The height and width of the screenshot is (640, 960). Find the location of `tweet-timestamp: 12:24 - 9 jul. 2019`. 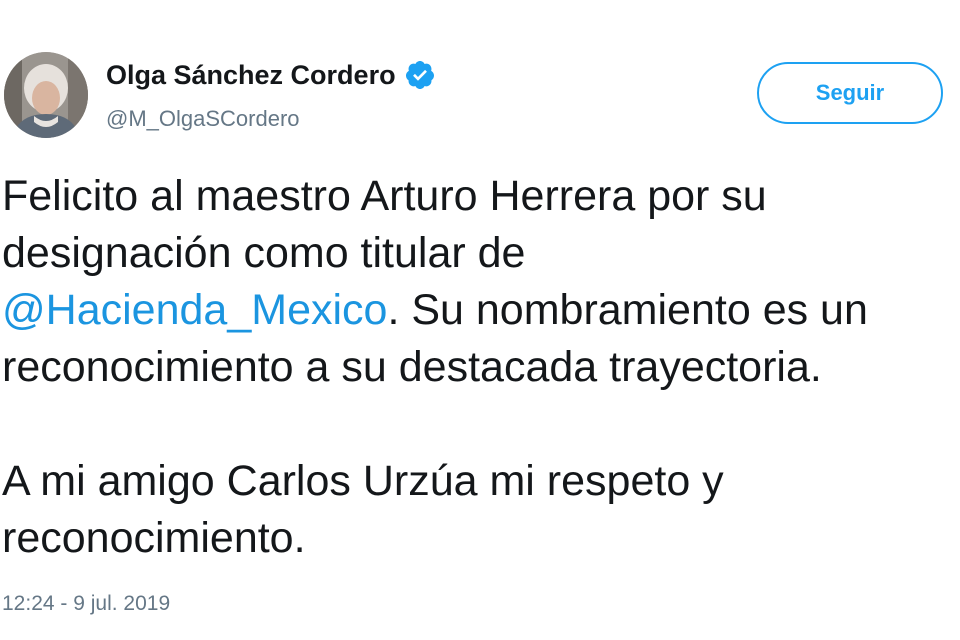

tweet-timestamp: 12:24 - 9 jul. 2019 is located at coordinates (86, 604).